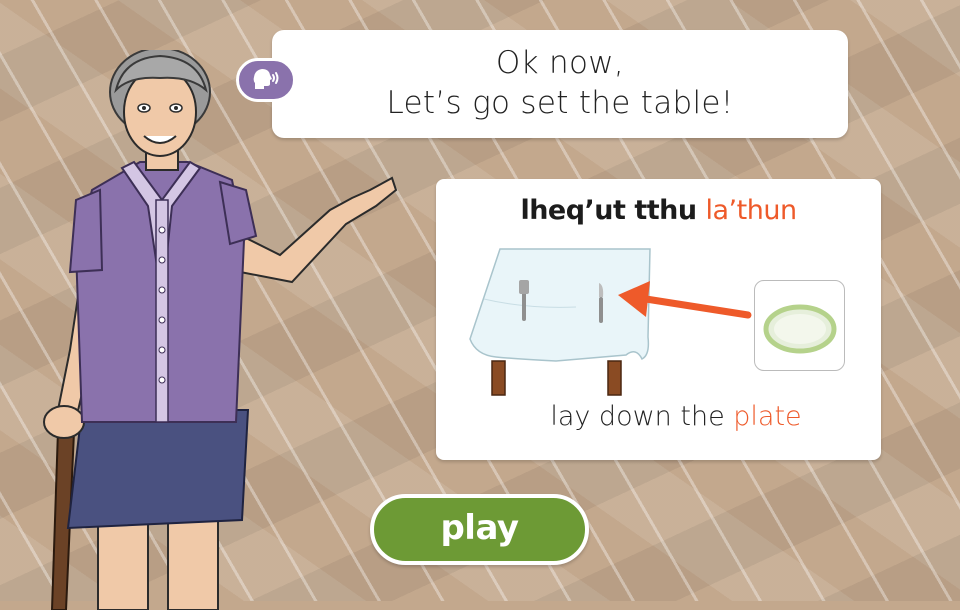 This screenshot has width=960, height=610. I want to click on phrase-translation: lay down the plate, so click(676, 416).